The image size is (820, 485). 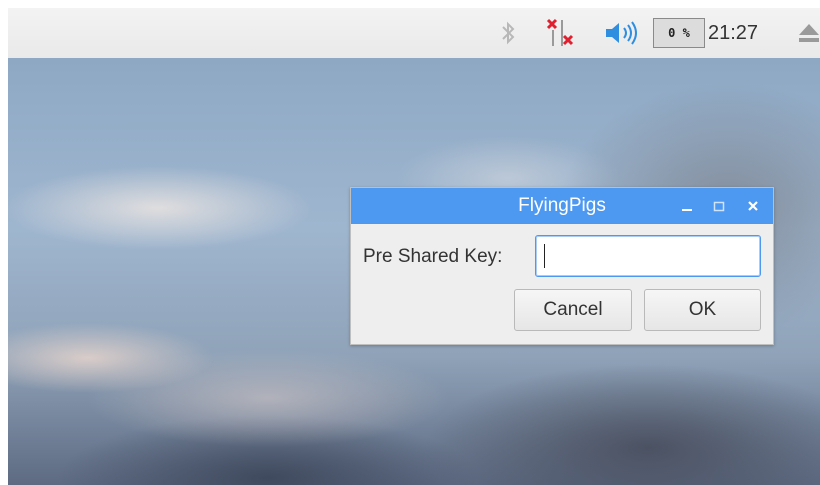 I want to click on close-icon, so click(x=753, y=206).